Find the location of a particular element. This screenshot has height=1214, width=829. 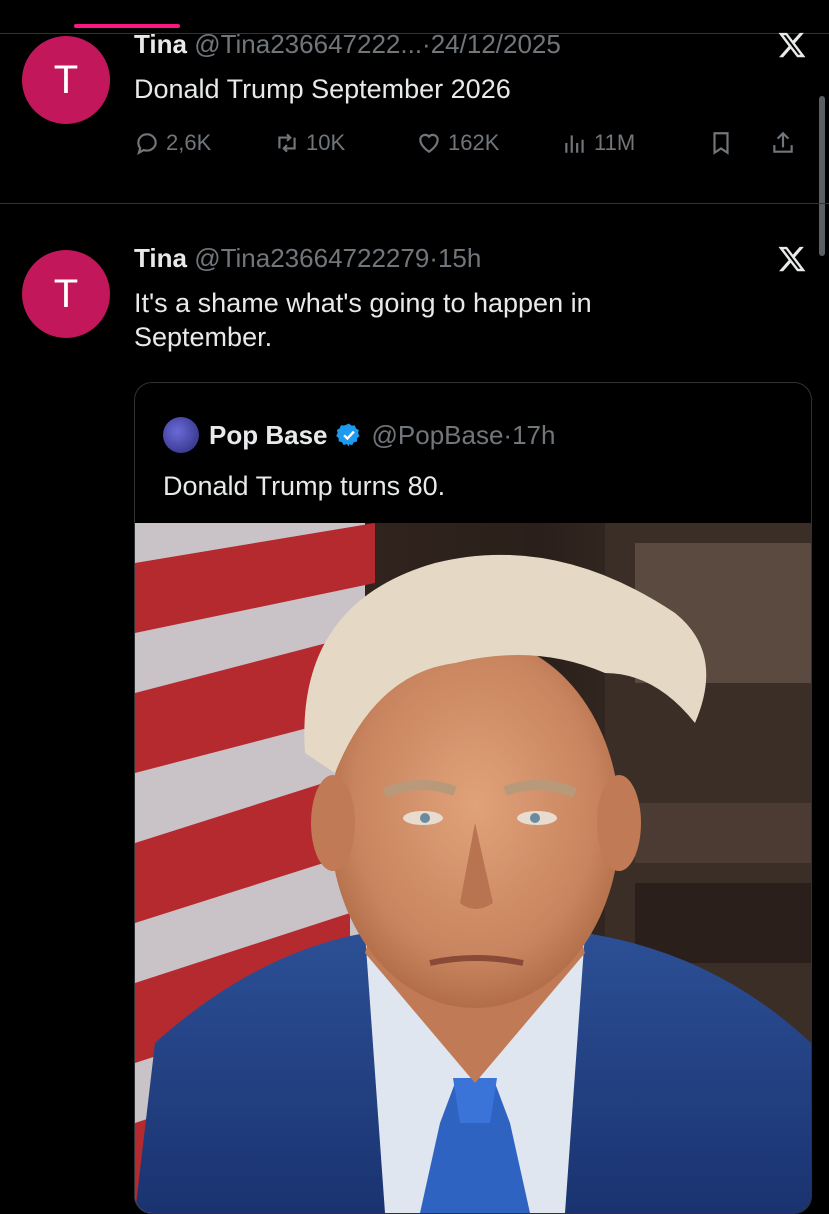

like-button: 162K is located at coordinates (457, 143).